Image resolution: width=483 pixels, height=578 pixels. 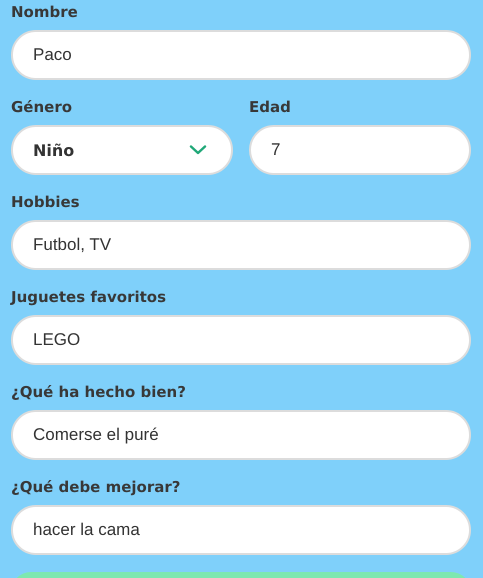 I want to click on input-field: hacer la cama, so click(x=241, y=530).